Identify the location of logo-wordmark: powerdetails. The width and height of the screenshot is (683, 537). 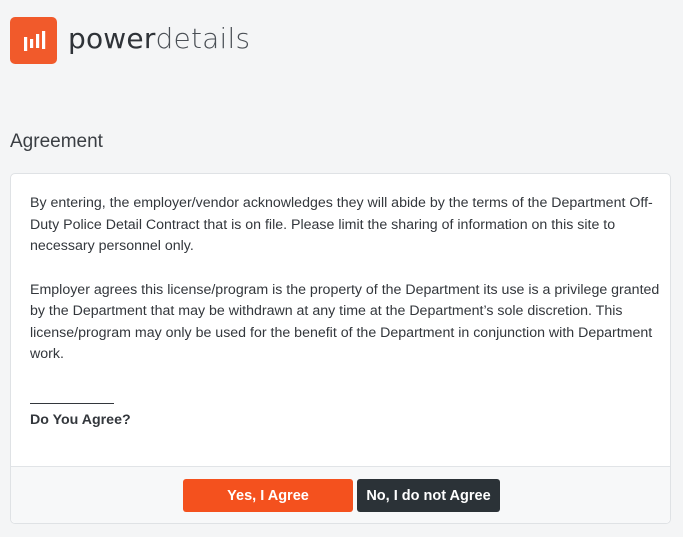
(159, 38).